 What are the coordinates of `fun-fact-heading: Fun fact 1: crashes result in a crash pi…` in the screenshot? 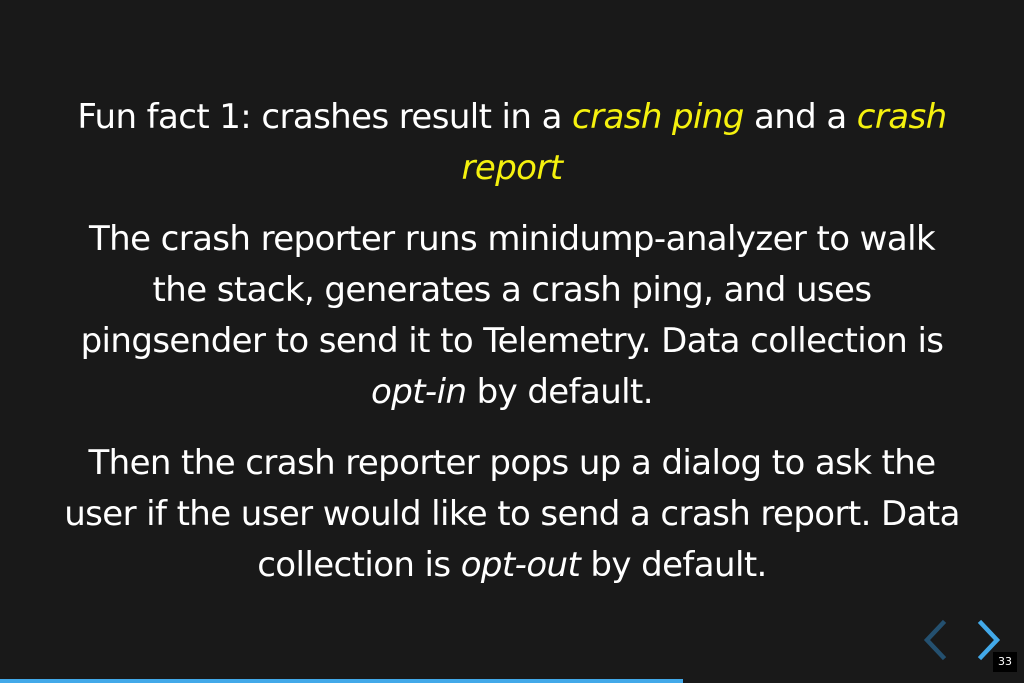 It's located at (512, 143).